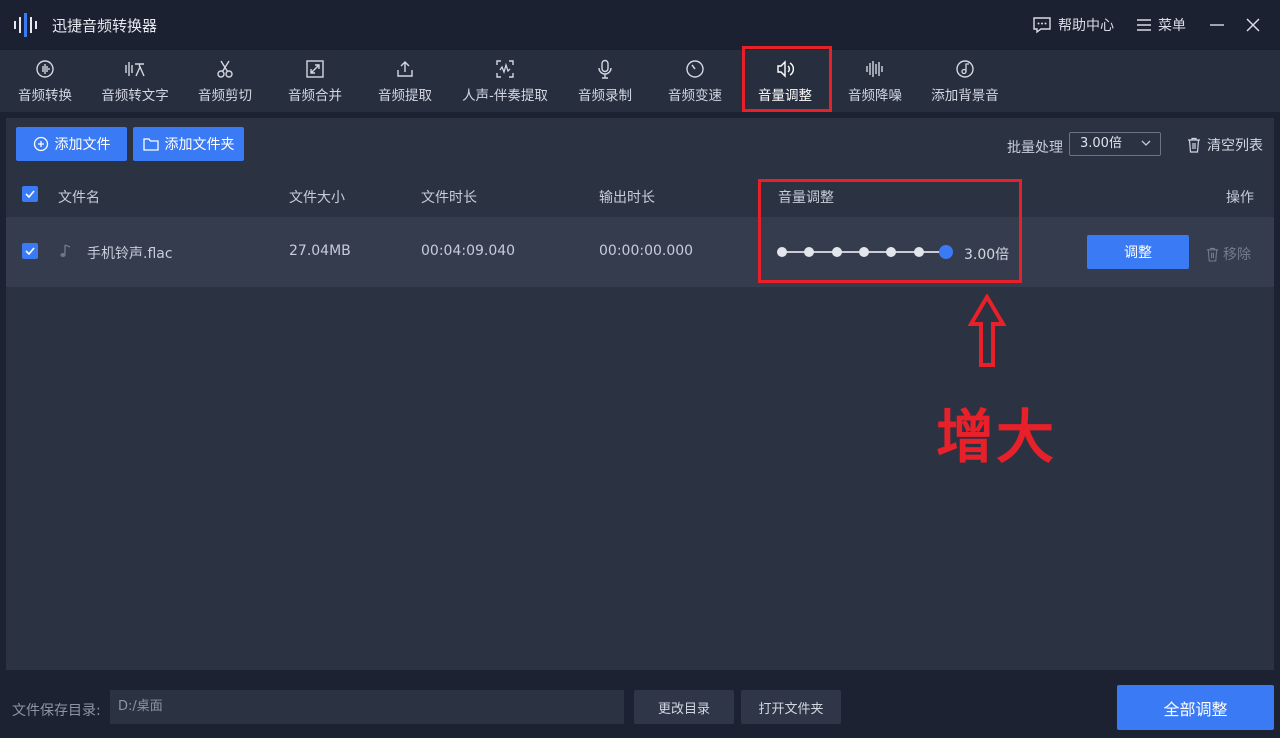 This screenshot has height=738, width=1280. I want to click on tool-label: 人声-伴奏提取, so click(505, 96).